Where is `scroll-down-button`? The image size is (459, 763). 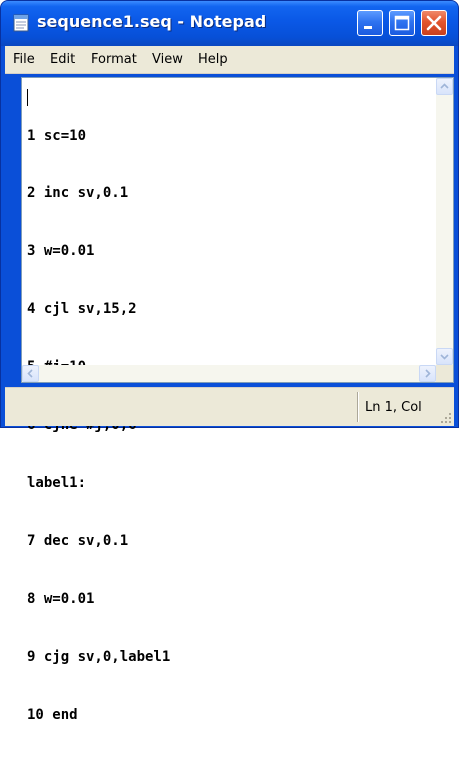 scroll-down-button is located at coordinates (444, 356).